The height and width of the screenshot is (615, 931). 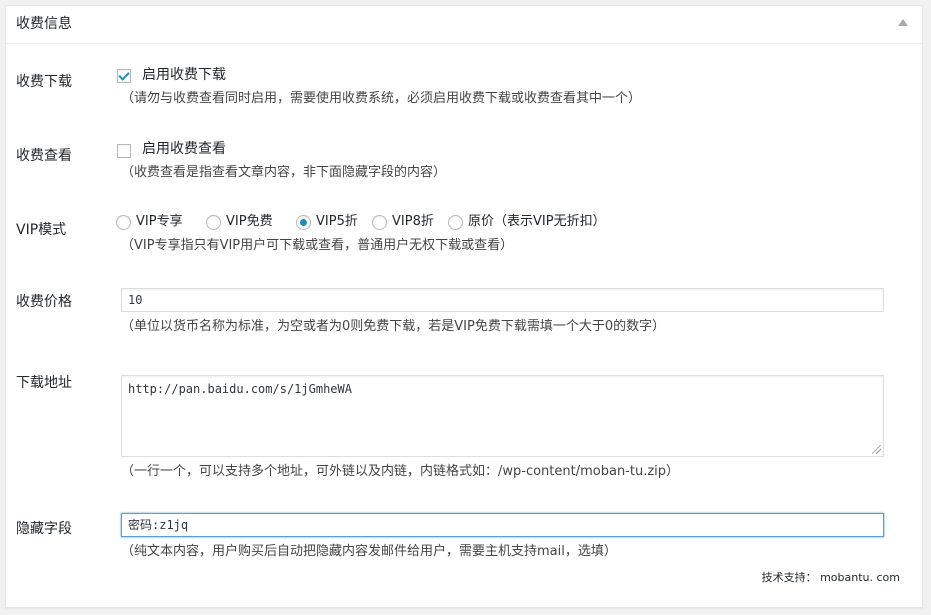 I want to click on hidden-field-desc: （纯文本内容，用户购买后自动把隐藏内容发邮件给用户，需要主机支持mail，选填）, so click(x=369, y=551).